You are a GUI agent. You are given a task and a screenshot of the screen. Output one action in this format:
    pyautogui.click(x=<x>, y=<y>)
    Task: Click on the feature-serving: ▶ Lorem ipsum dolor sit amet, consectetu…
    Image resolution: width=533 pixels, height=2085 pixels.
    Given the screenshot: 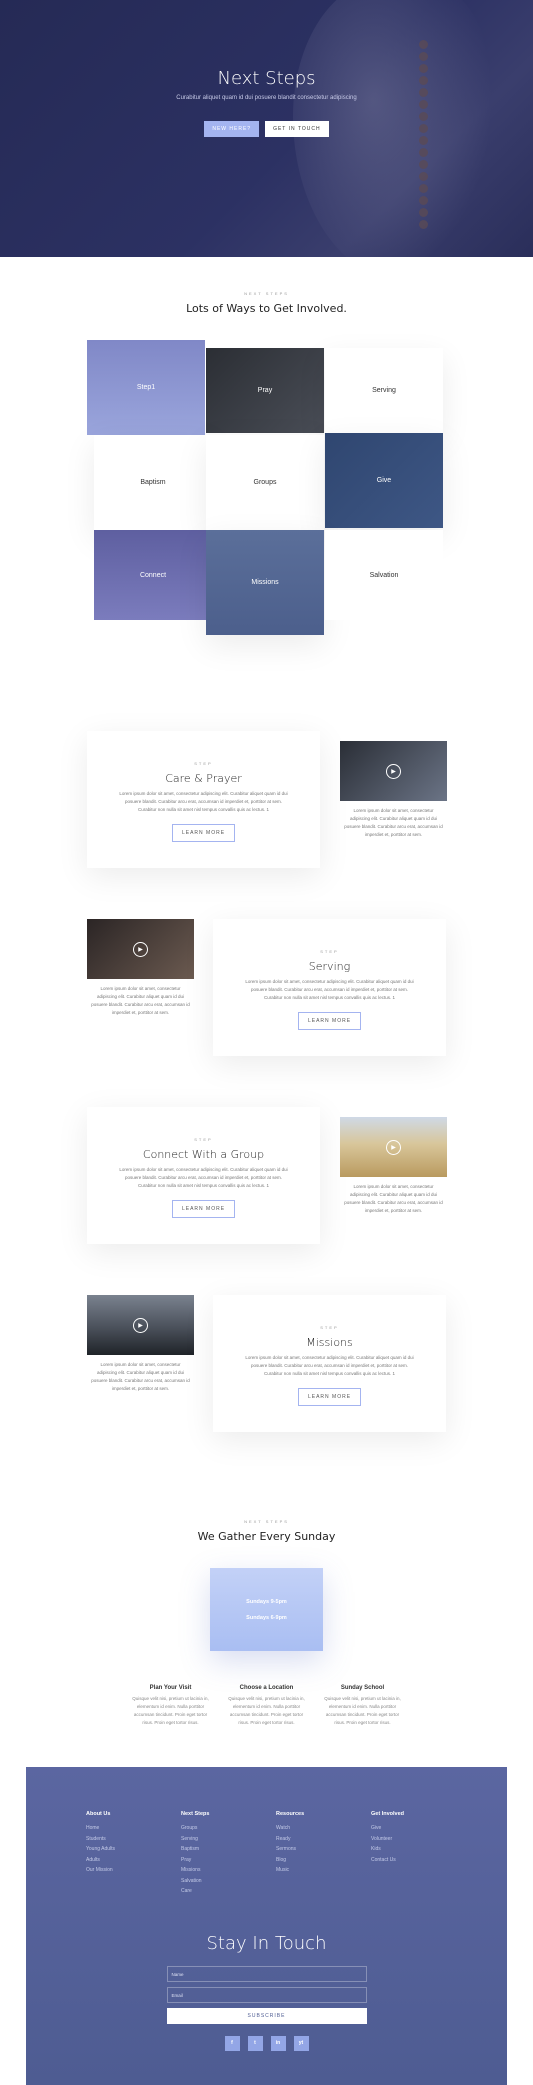 What is the action you would take?
    pyautogui.click(x=266, y=997)
    